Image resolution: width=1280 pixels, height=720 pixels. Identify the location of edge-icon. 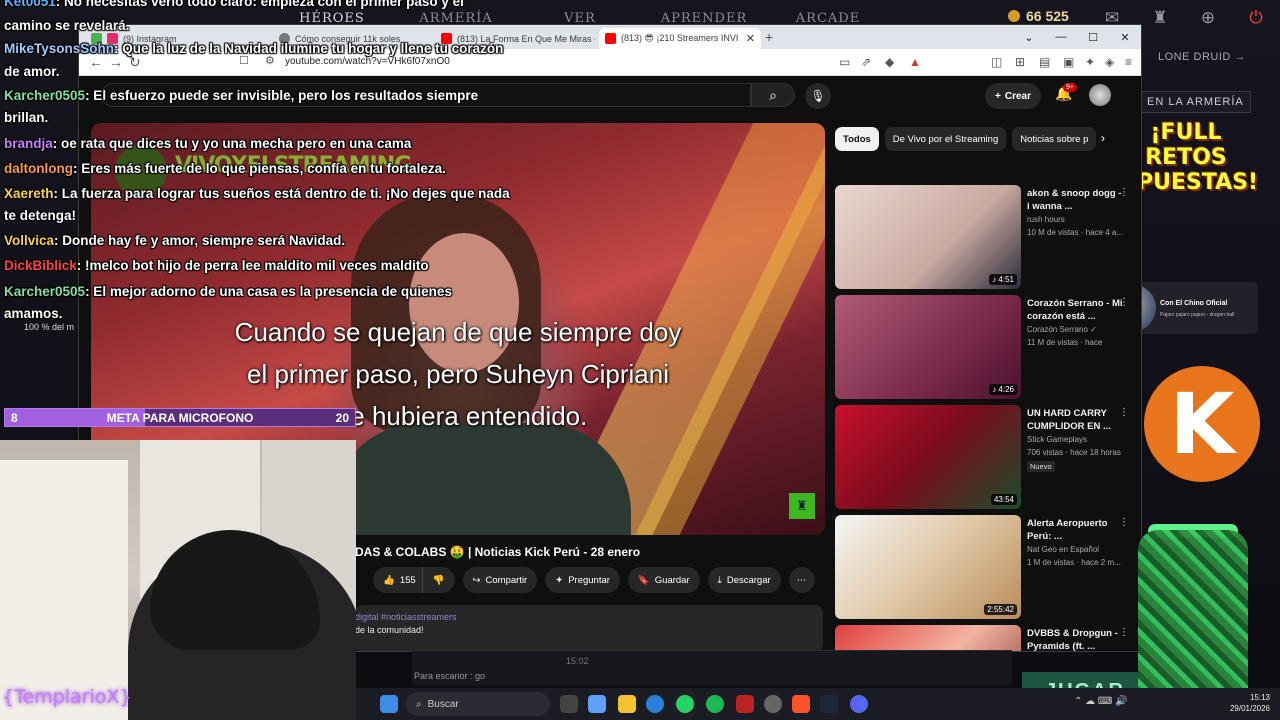
(655, 704).